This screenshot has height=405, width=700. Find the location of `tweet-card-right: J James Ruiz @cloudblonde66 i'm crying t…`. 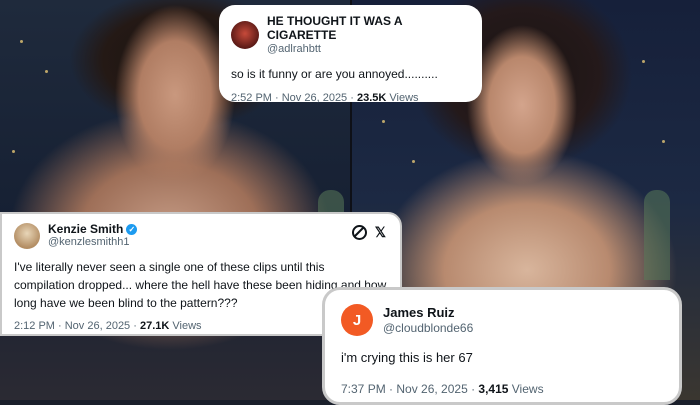

tweet-card-right: J James Ruiz @cloudblonde66 i'm crying t… is located at coordinates (502, 346).